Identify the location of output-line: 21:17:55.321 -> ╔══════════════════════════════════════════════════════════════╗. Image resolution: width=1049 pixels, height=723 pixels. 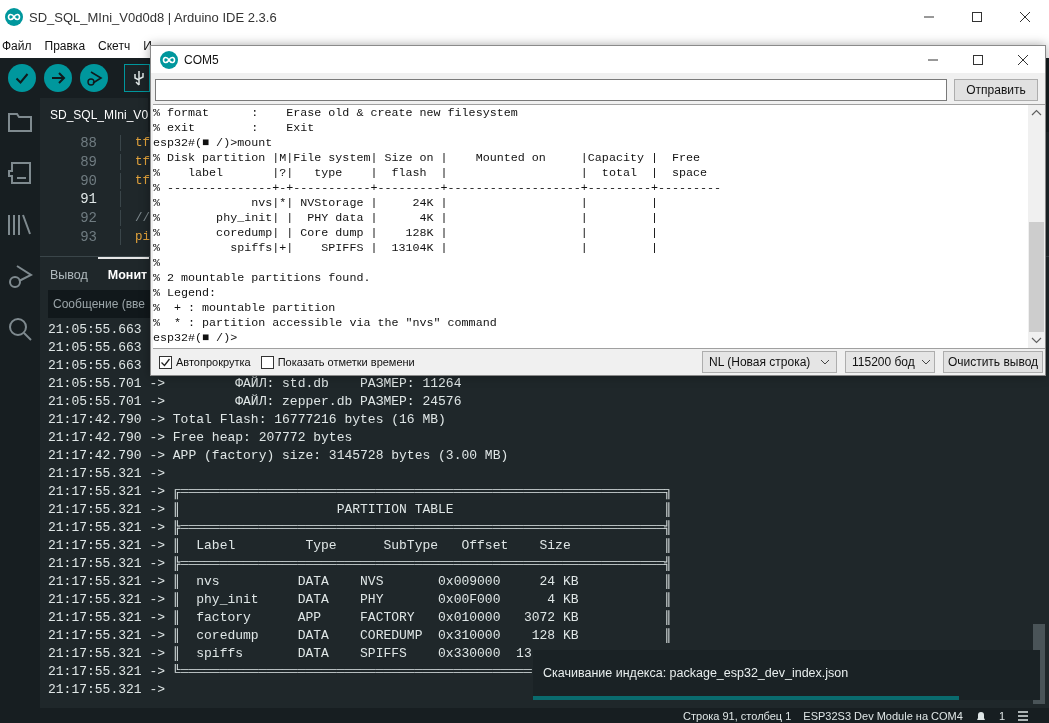
(360, 492).